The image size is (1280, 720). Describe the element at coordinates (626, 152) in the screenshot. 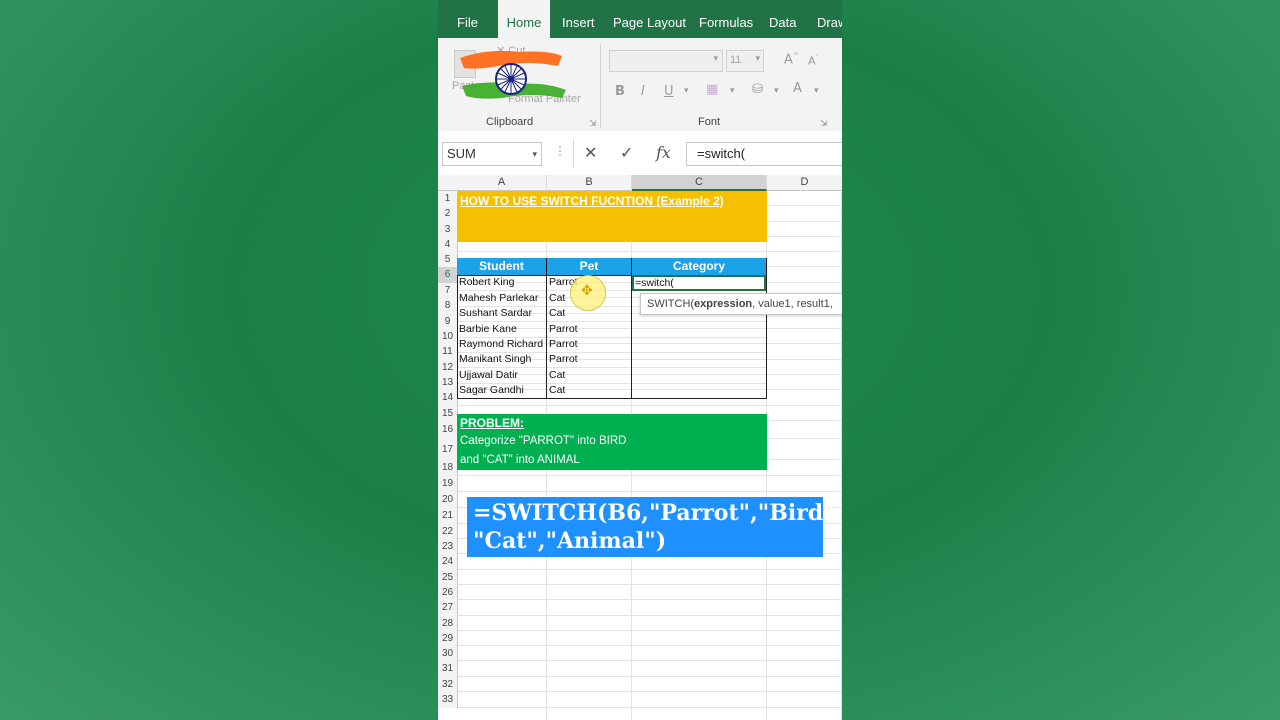

I see `enter-icon: ✓` at that location.